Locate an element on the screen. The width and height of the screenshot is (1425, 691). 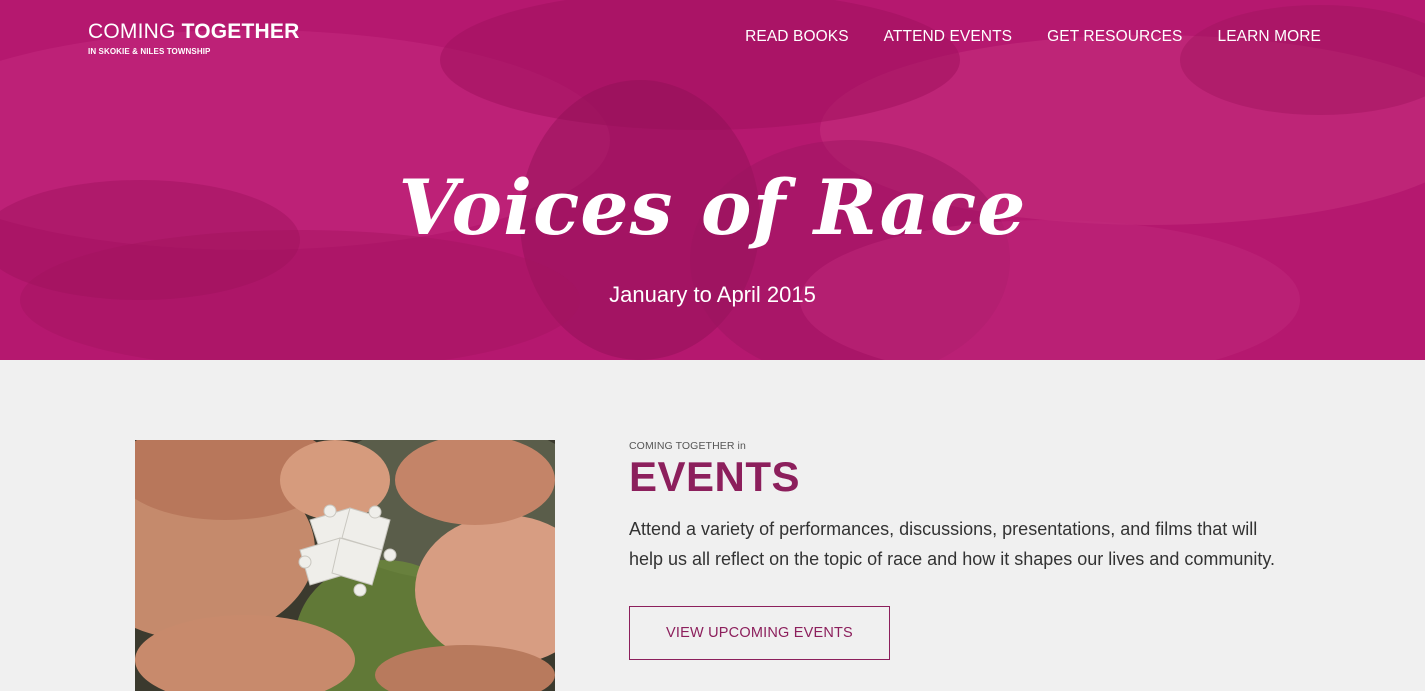
view-upcoming-events-button: VIEW UPCOMING EVENTS is located at coordinates (759, 633).